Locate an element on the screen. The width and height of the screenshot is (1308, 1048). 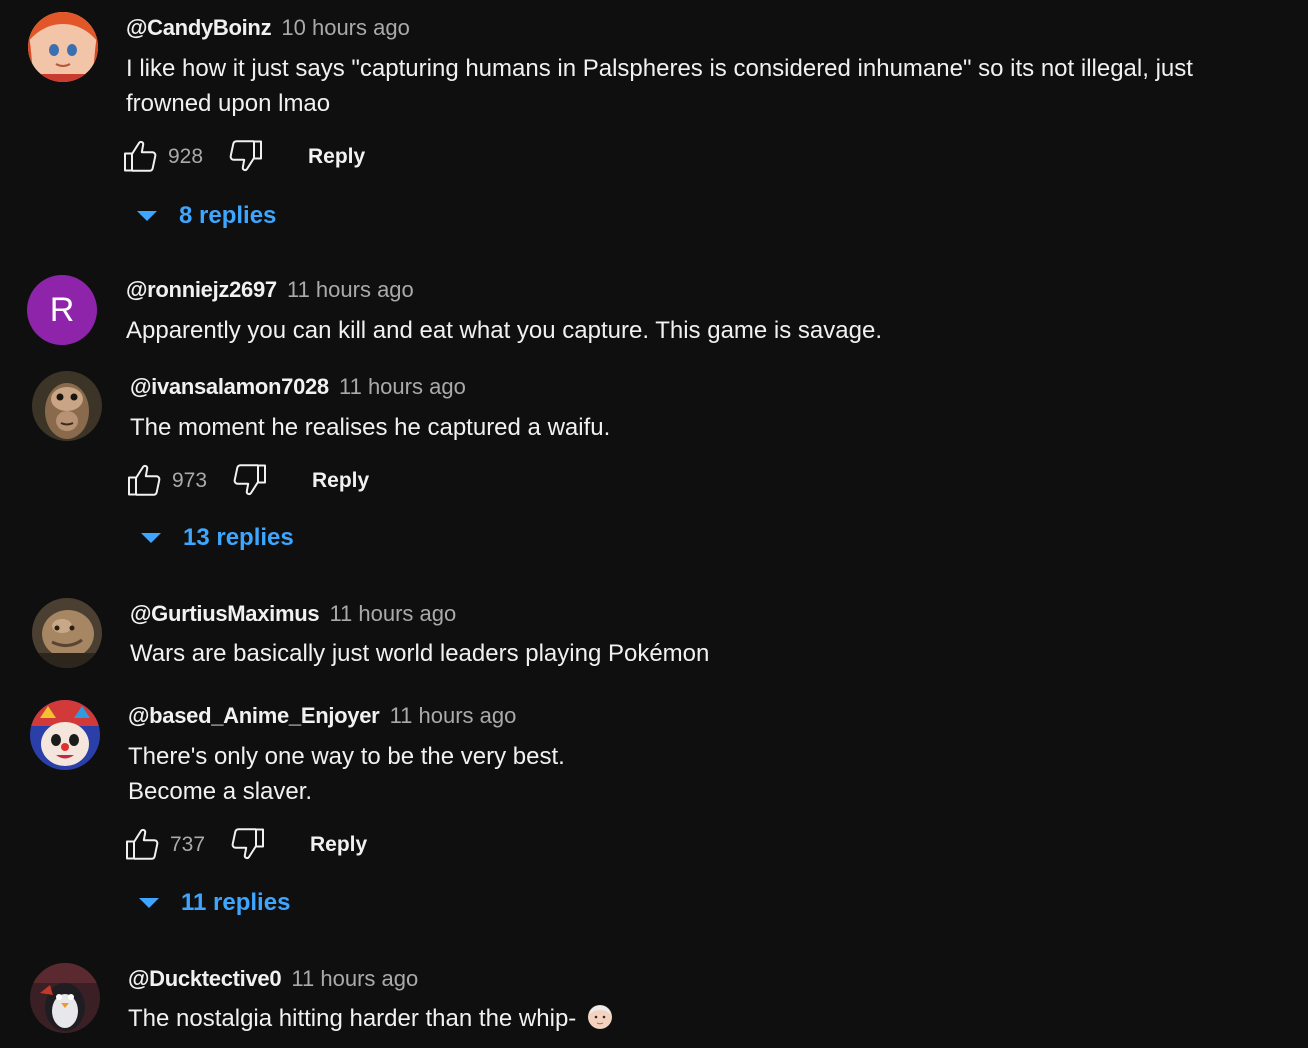
comment-actions: 928 Reply is located at coordinates (252, 158).